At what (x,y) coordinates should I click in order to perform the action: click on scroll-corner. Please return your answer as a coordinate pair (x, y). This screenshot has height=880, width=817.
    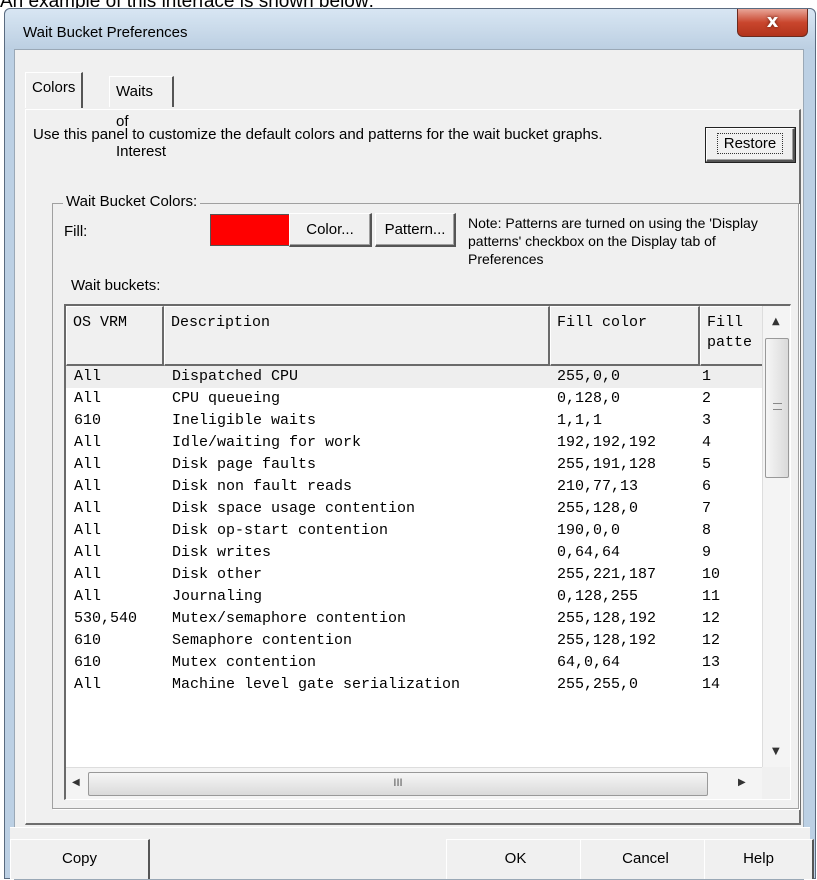
    Looking at the image, I should click on (776, 783).